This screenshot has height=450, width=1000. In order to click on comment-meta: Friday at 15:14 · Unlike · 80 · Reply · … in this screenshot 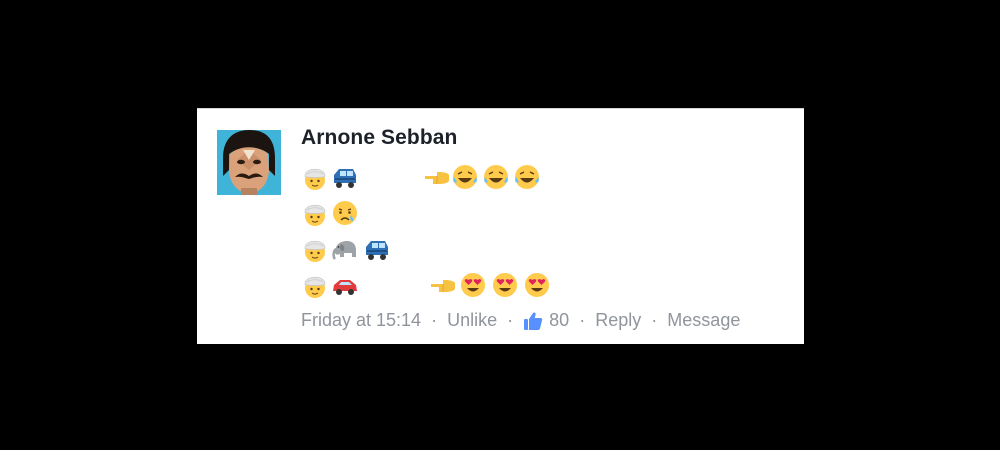, I will do `click(520, 320)`.